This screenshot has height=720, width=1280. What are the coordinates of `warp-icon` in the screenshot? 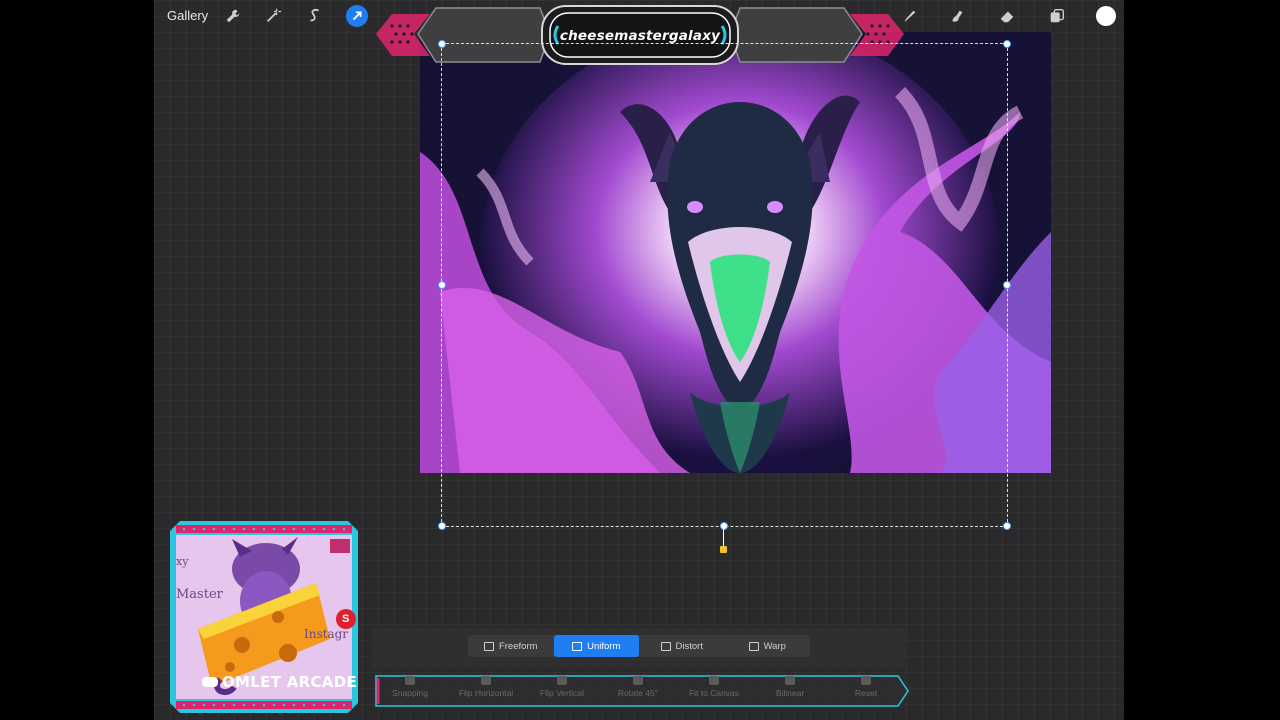 It's located at (753, 646).